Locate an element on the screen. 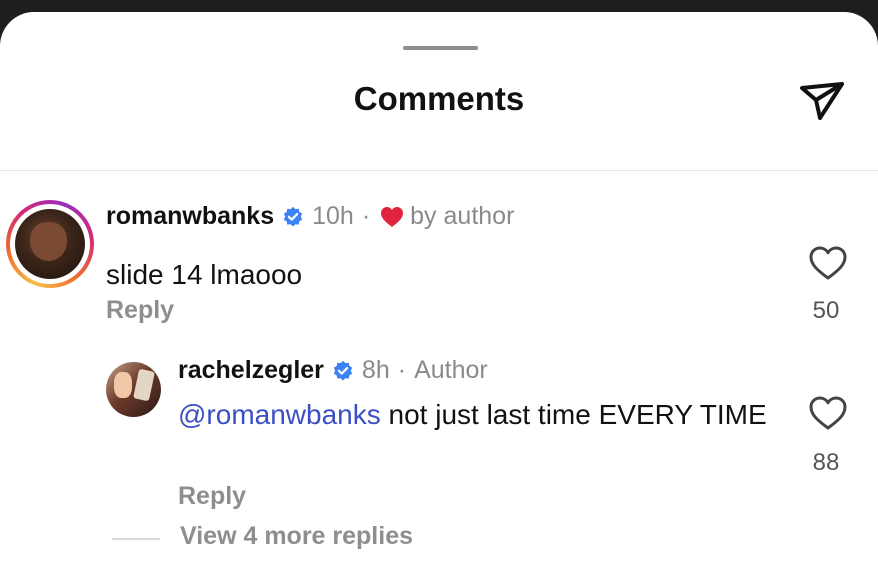  comment-text: slide 14 lmaooo is located at coordinates (204, 274).